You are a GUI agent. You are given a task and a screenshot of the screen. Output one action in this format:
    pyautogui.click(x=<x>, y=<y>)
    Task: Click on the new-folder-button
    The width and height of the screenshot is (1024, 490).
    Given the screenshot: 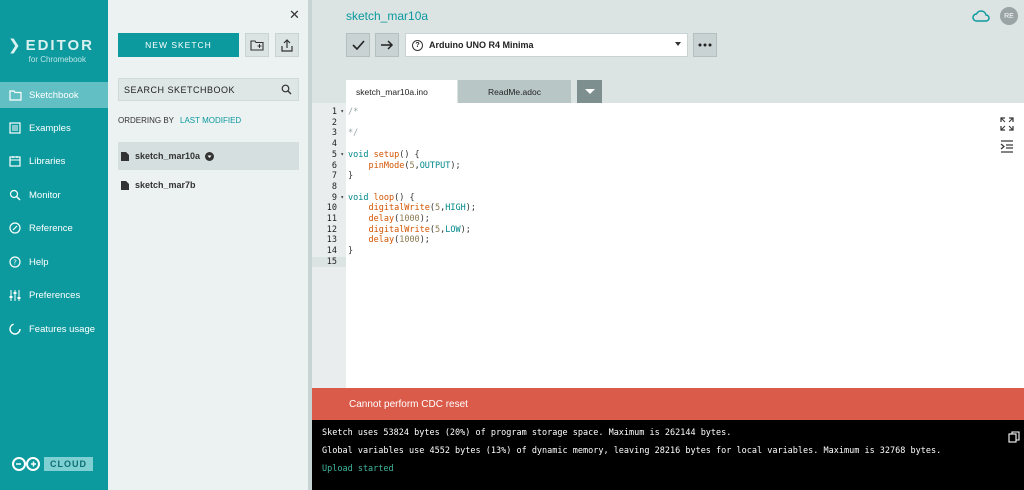 What is the action you would take?
    pyautogui.click(x=257, y=45)
    